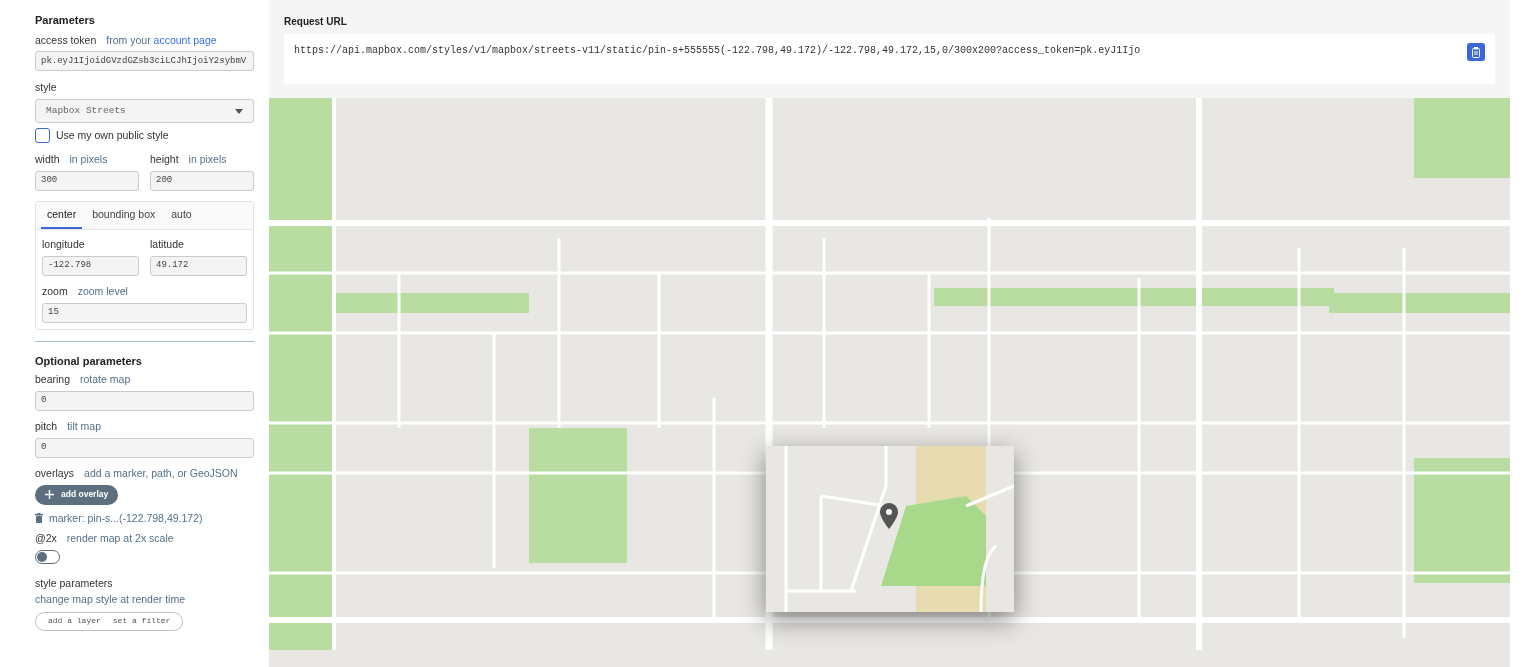 The height and width of the screenshot is (667, 1523). What do you see at coordinates (110, 599) in the screenshot?
I see `field-hint: change map style at render time` at bounding box center [110, 599].